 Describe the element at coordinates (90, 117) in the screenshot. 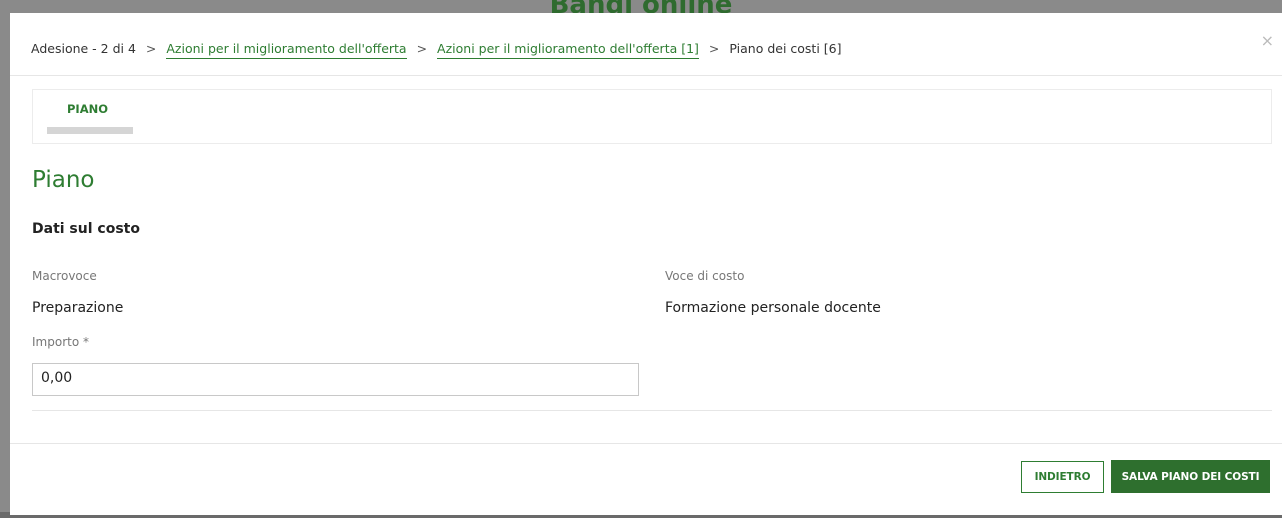

I see `tab-piano: PIANO` at that location.